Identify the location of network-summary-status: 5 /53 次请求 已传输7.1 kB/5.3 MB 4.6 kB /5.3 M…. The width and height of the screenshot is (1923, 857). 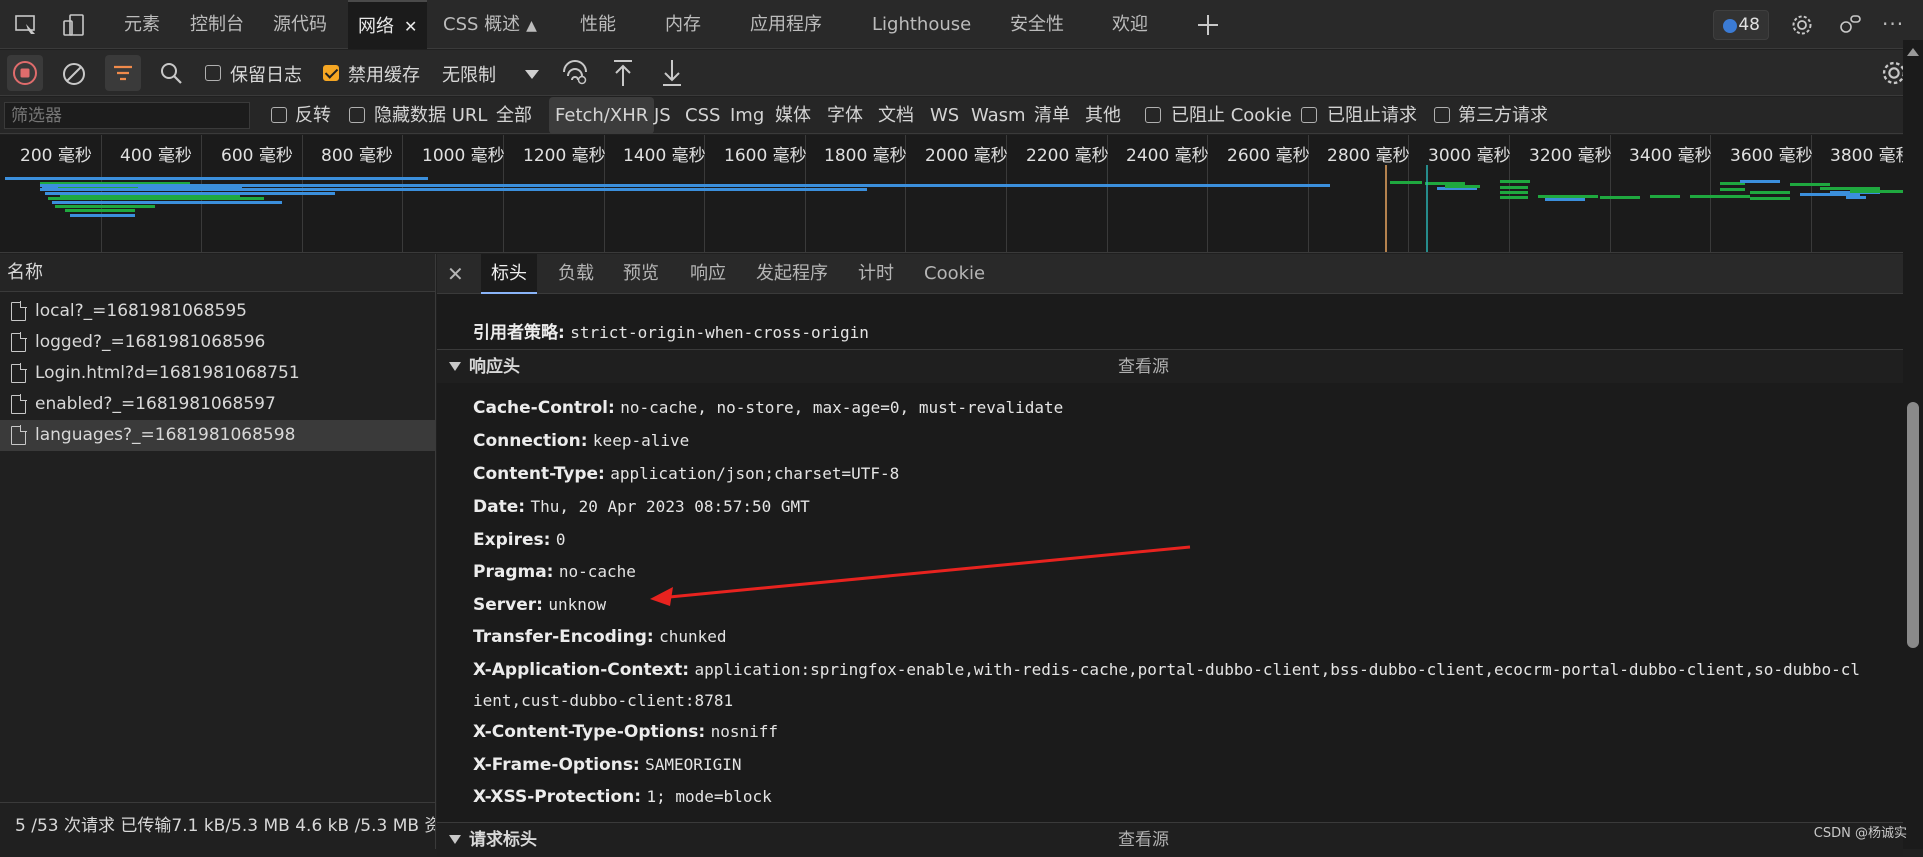
(217, 825).